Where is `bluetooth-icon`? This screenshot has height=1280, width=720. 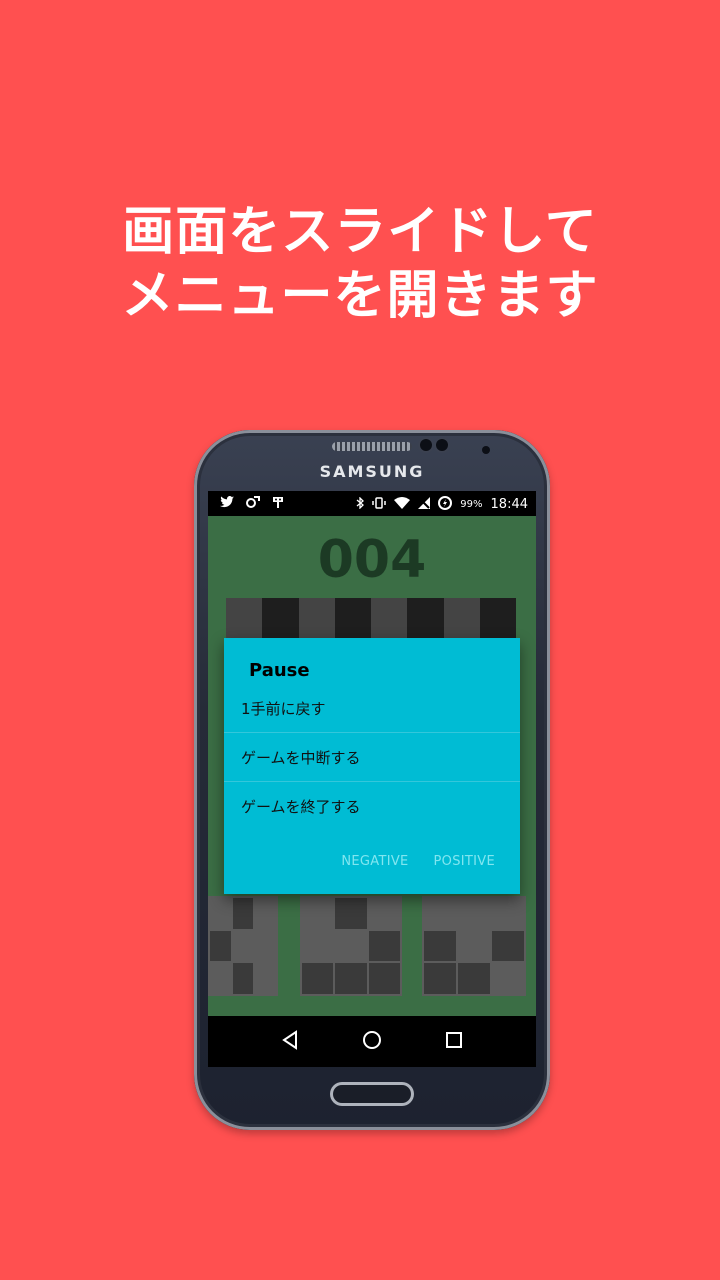 bluetooth-icon is located at coordinates (360, 504).